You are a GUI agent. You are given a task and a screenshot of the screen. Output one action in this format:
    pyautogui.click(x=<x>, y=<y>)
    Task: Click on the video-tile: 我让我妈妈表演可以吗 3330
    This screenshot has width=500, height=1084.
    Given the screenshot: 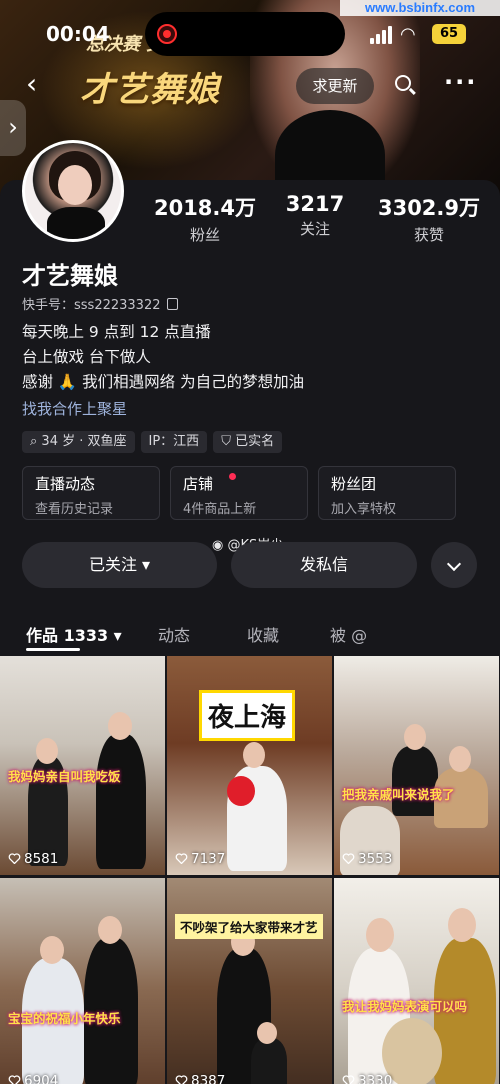 What is the action you would take?
    pyautogui.click(x=416, y=981)
    